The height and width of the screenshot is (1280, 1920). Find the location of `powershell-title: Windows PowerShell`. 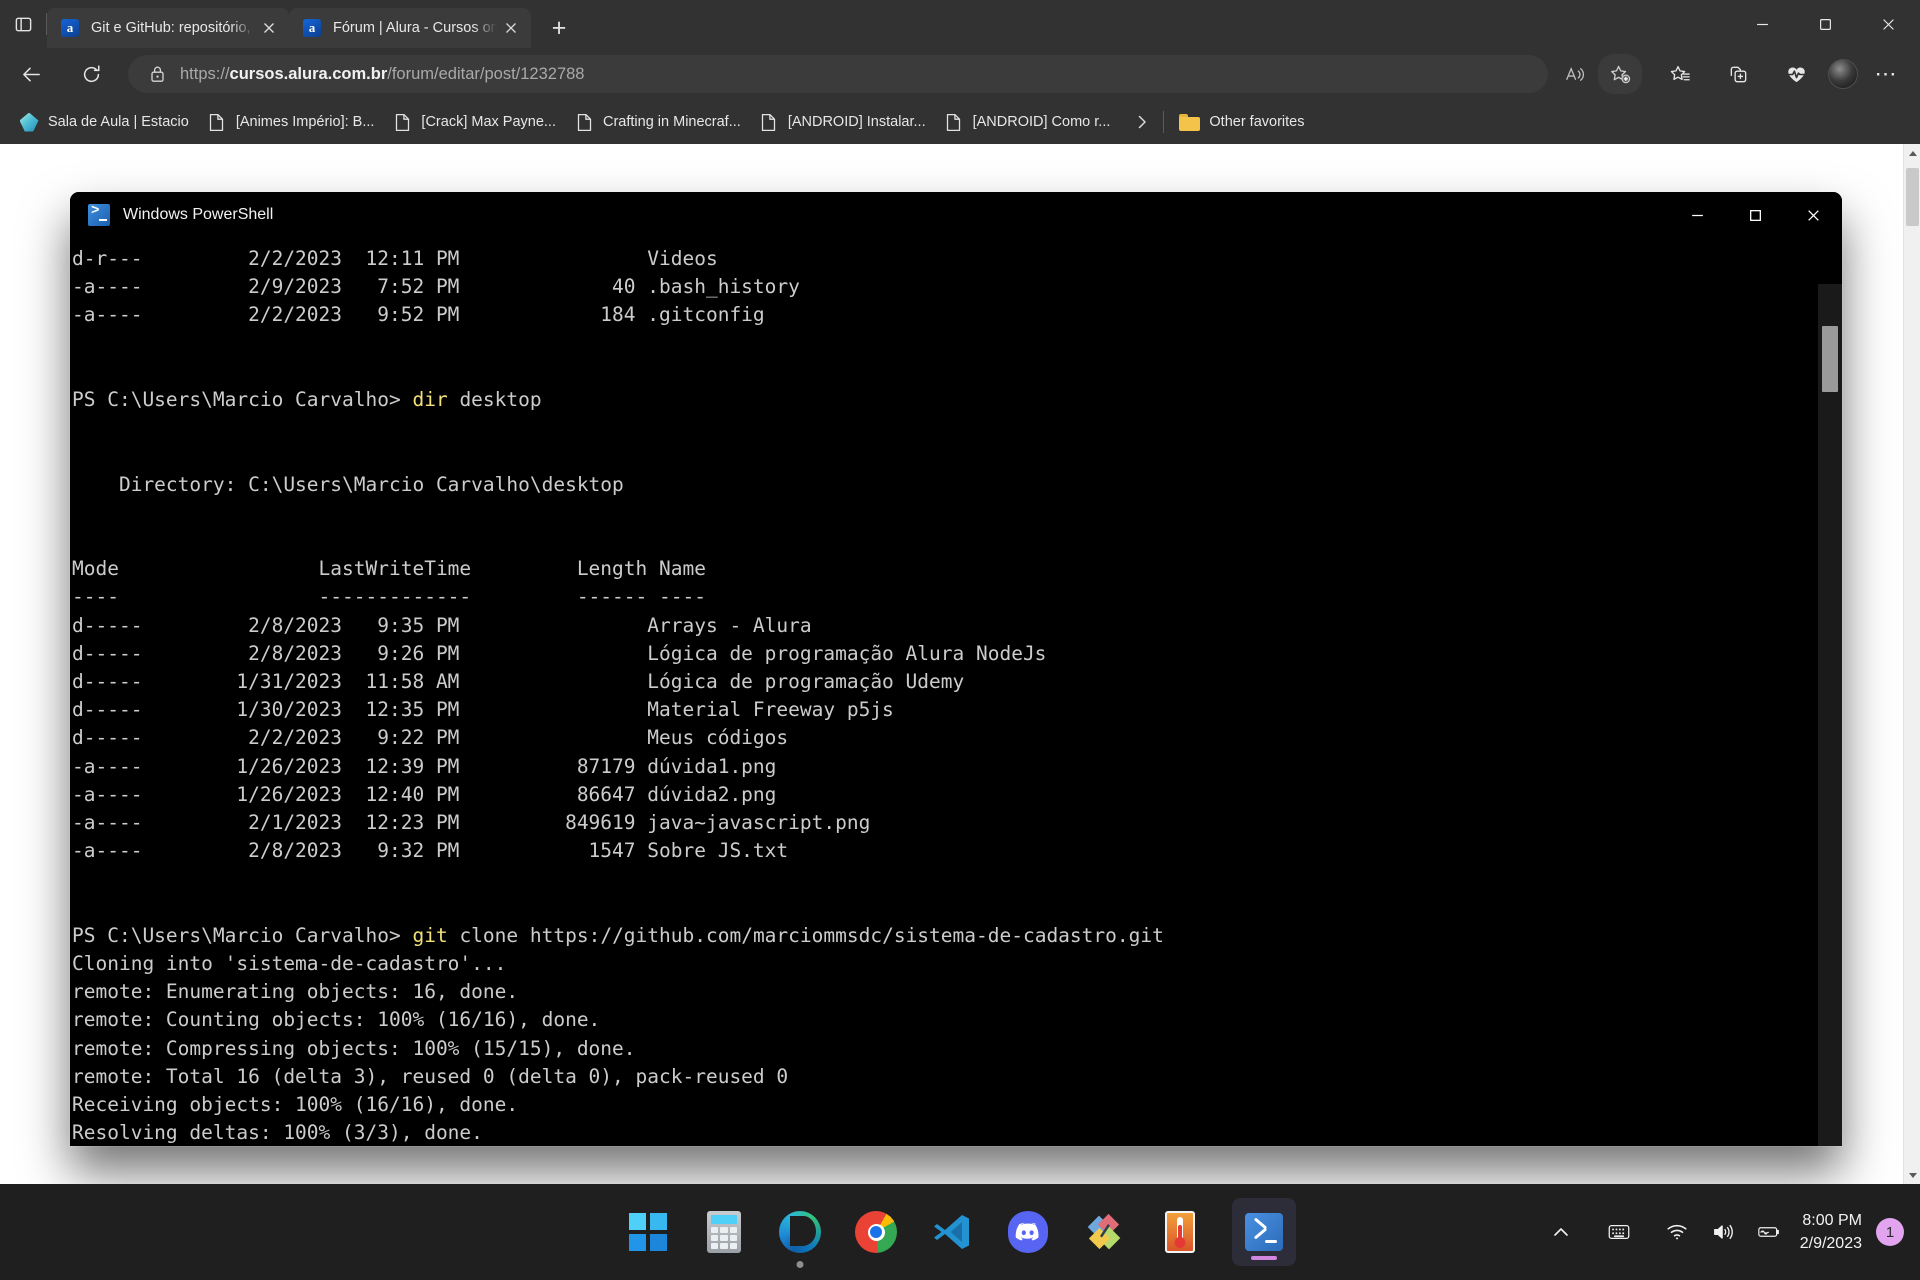

powershell-title: Windows PowerShell is located at coordinates (198, 214).